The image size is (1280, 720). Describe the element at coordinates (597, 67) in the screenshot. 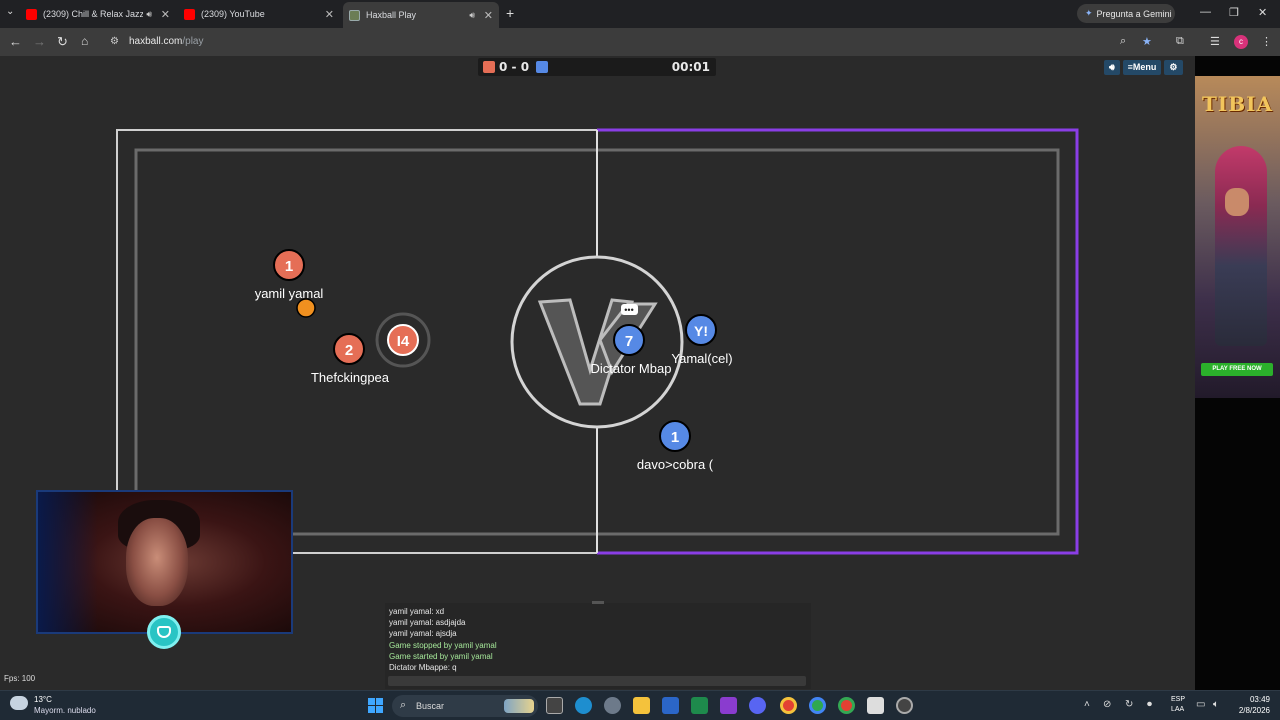

I see `score-bar: 0 - 0 00:01` at that location.